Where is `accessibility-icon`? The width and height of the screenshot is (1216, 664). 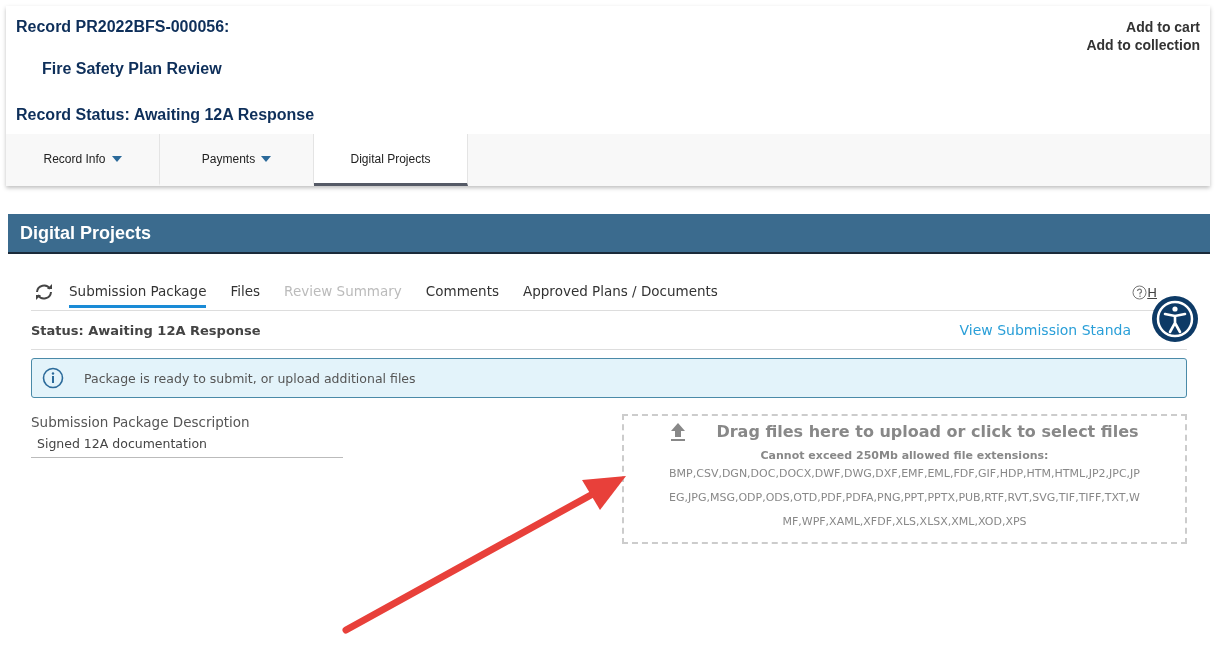
accessibility-icon is located at coordinates (1175, 319).